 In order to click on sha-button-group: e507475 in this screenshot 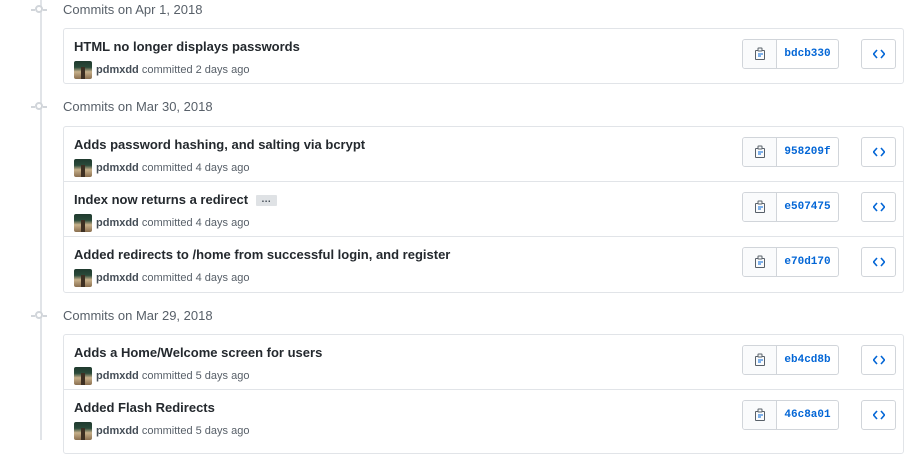, I will do `click(790, 207)`.